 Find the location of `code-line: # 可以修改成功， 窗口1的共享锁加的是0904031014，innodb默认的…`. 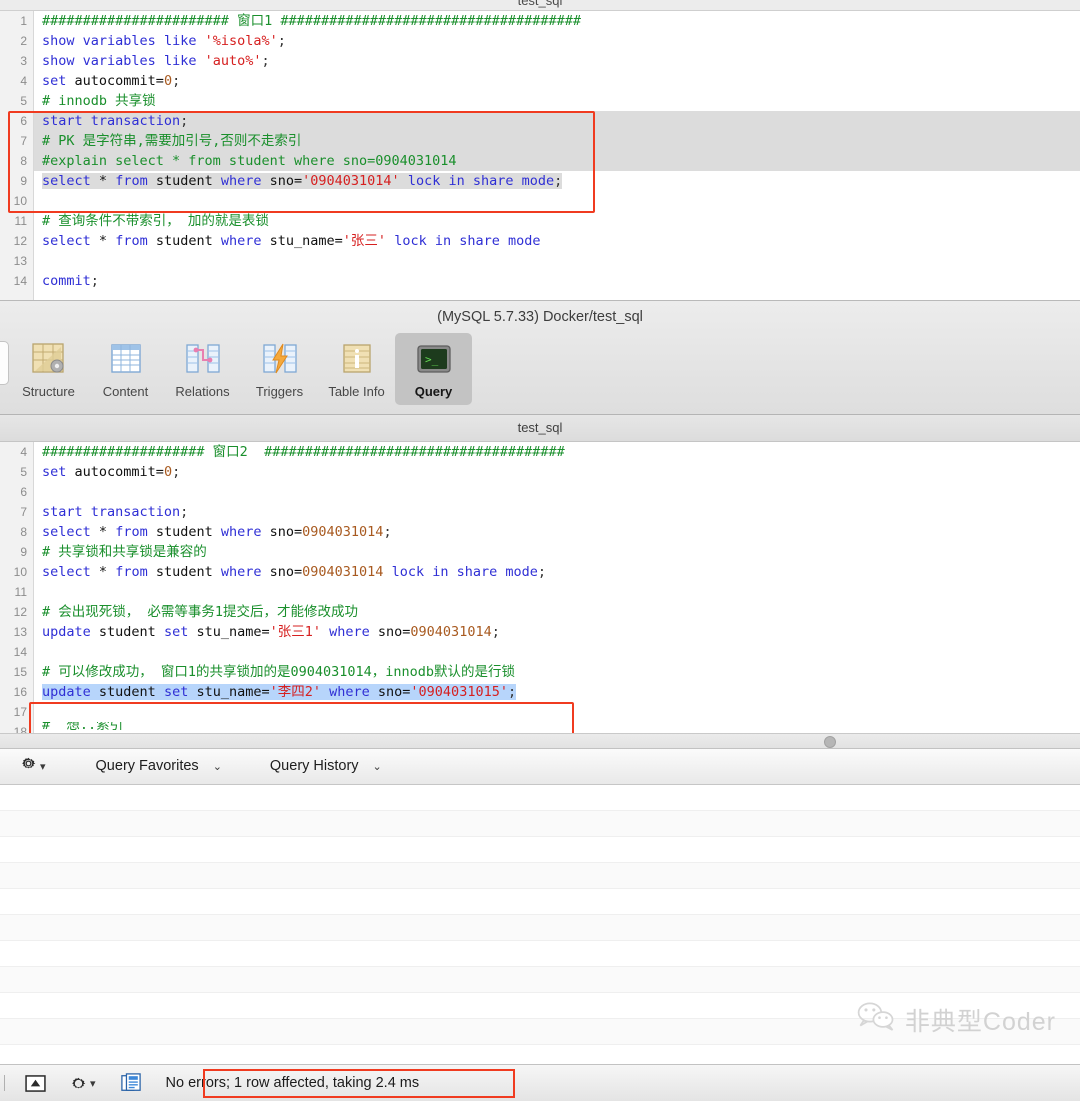

code-line: # 可以修改成功， 窗口1的共享锁加的是0904031014，innodb默认的… is located at coordinates (561, 672).